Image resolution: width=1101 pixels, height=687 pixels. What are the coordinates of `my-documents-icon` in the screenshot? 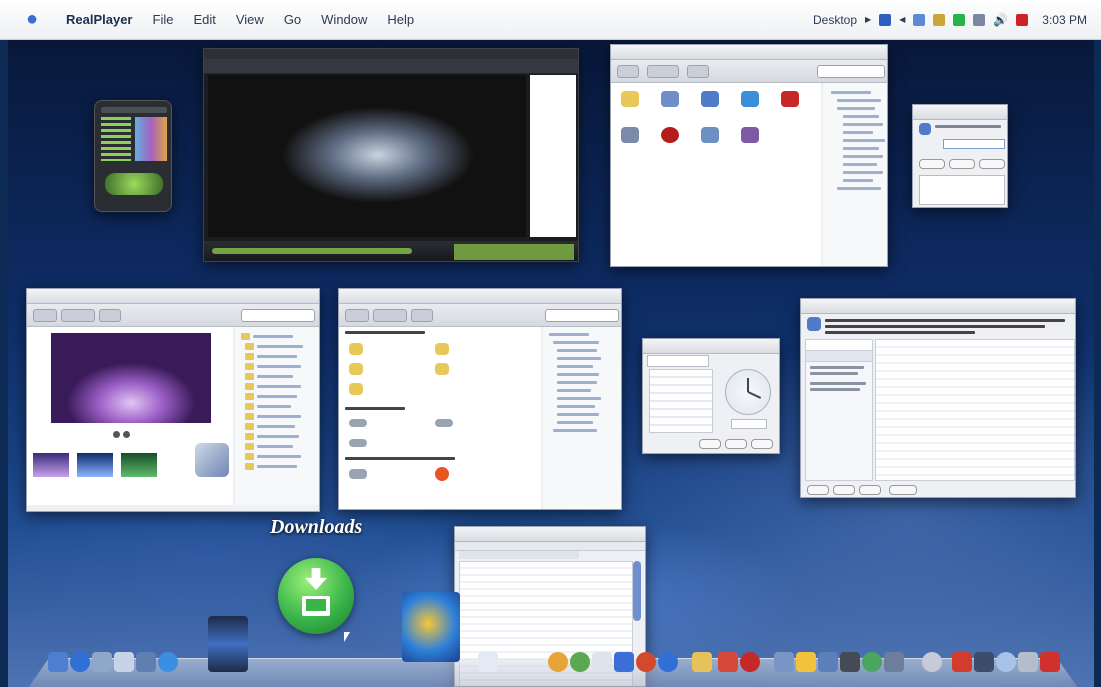 It's located at (630, 99).